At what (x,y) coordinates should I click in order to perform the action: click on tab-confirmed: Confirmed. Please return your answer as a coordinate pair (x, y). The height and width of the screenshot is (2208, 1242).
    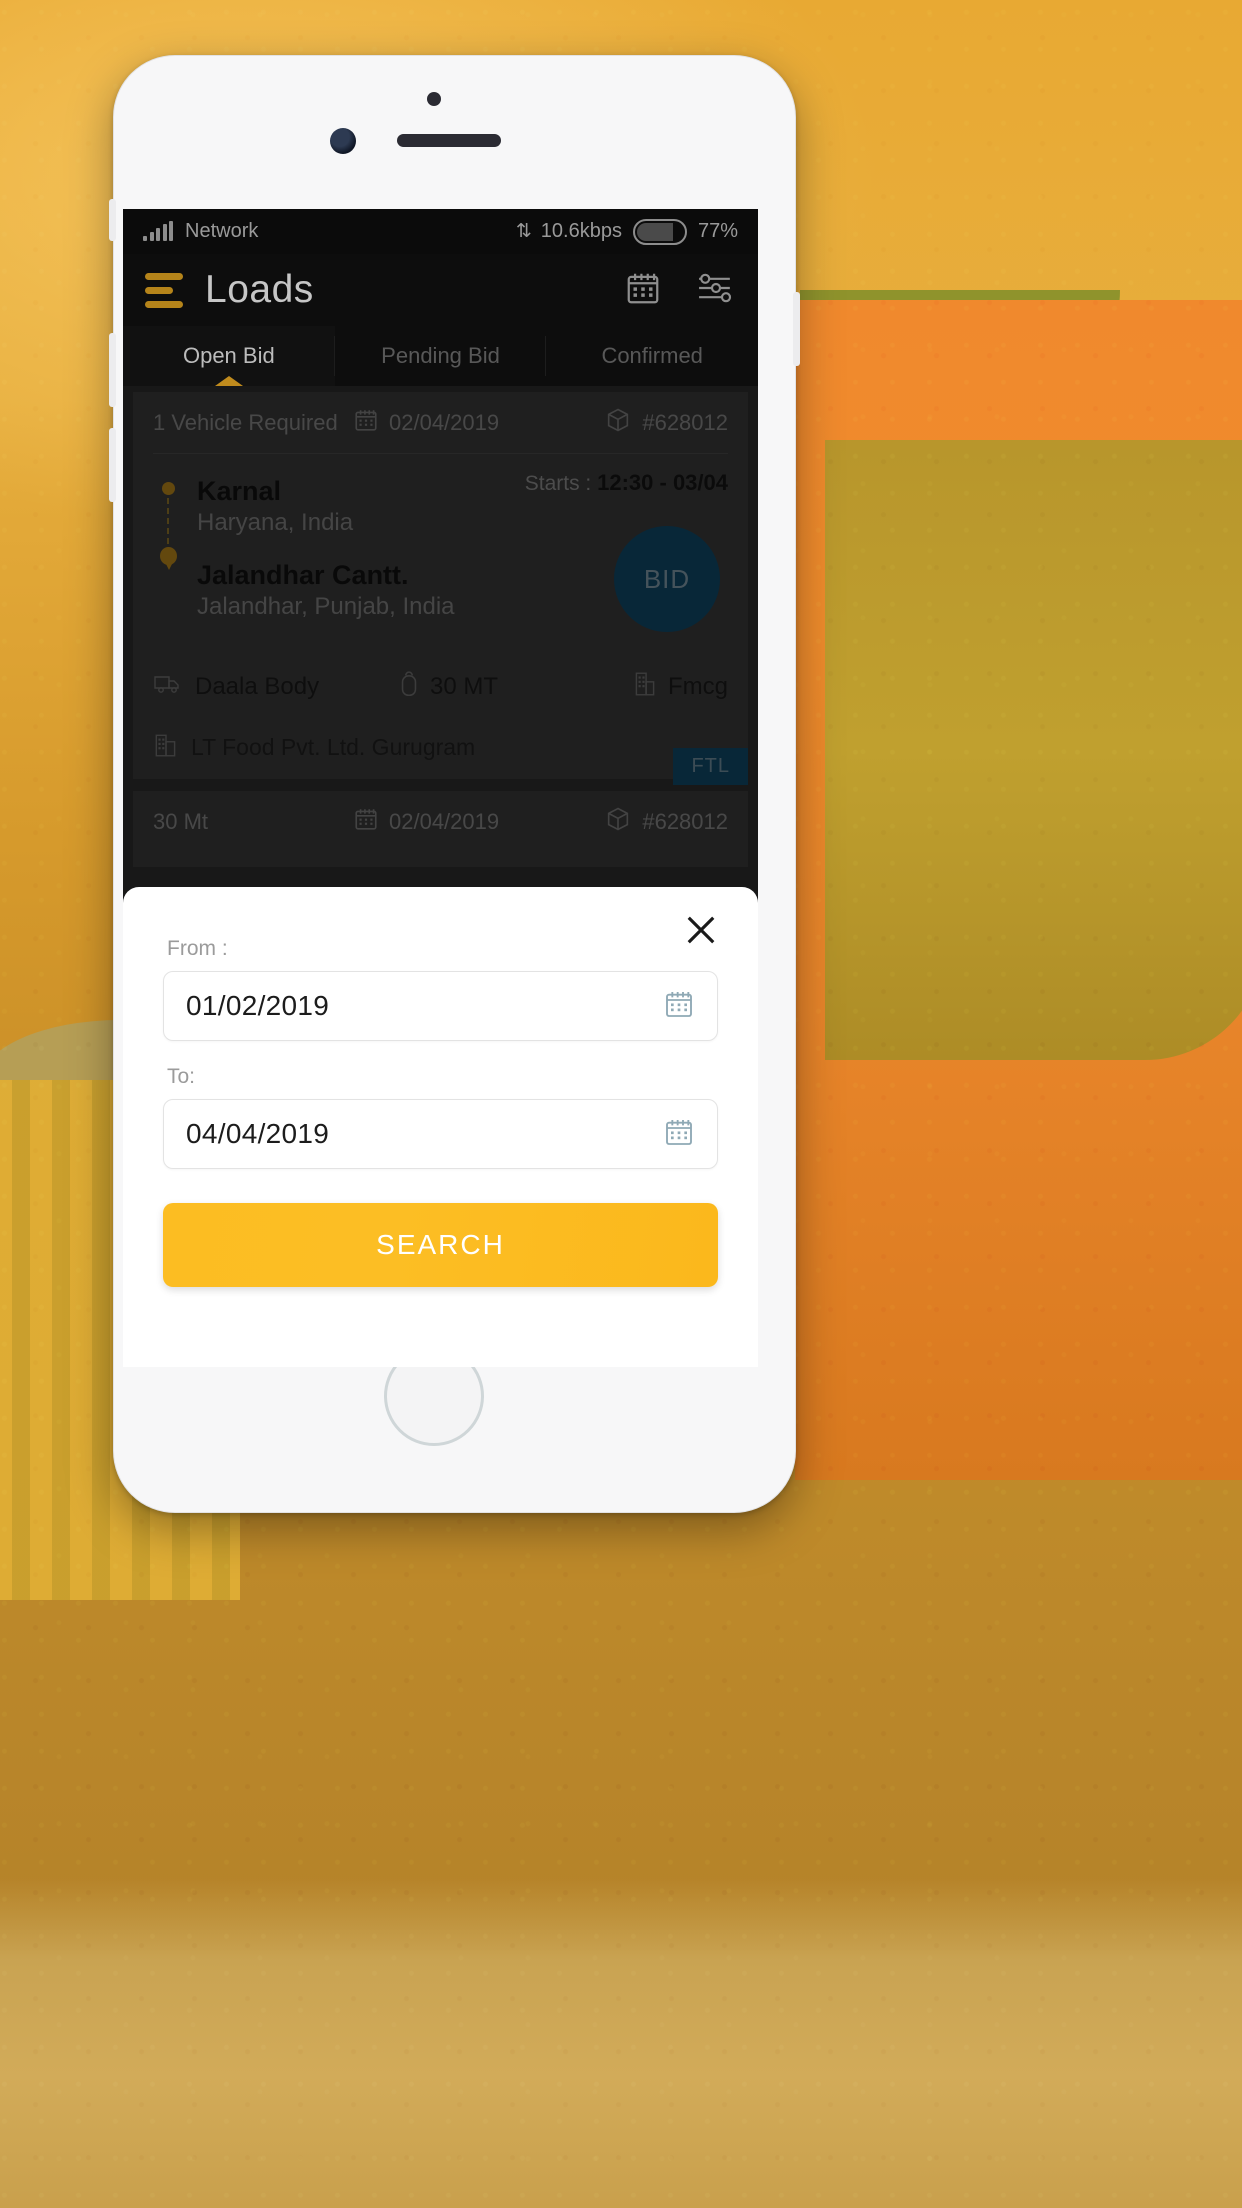
    Looking at the image, I should click on (652, 356).